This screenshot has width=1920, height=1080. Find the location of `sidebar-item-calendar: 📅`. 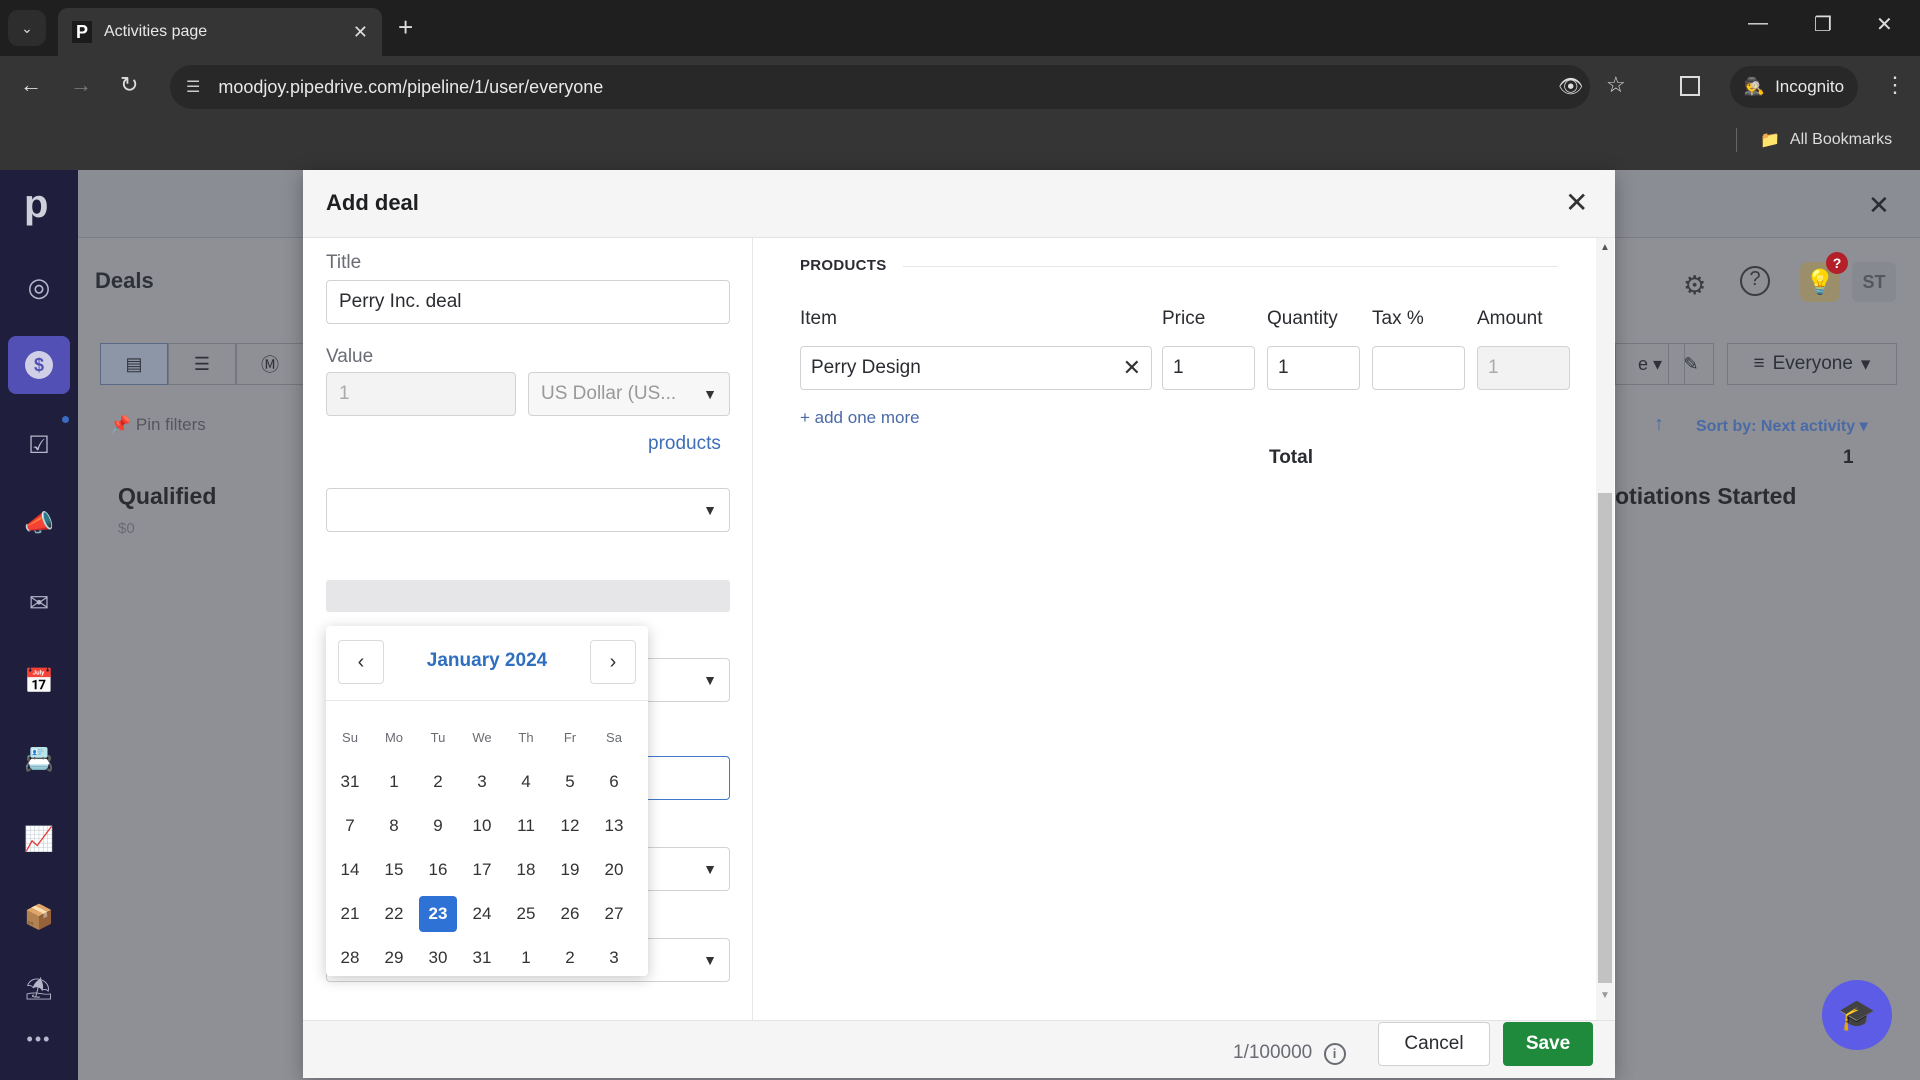

sidebar-item-calendar: 📅 is located at coordinates (39, 681).